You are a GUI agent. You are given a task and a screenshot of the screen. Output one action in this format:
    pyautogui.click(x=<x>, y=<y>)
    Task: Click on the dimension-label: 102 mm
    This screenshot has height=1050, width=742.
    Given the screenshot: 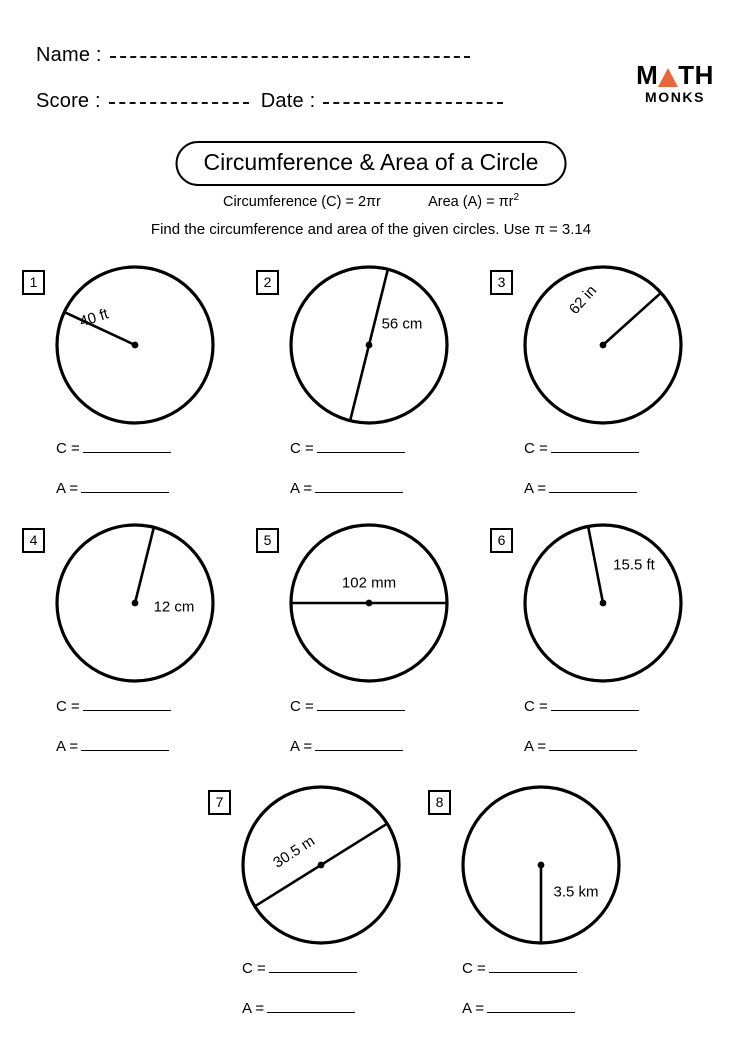 What is the action you would take?
    pyautogui.click(x=369, y=583)
    